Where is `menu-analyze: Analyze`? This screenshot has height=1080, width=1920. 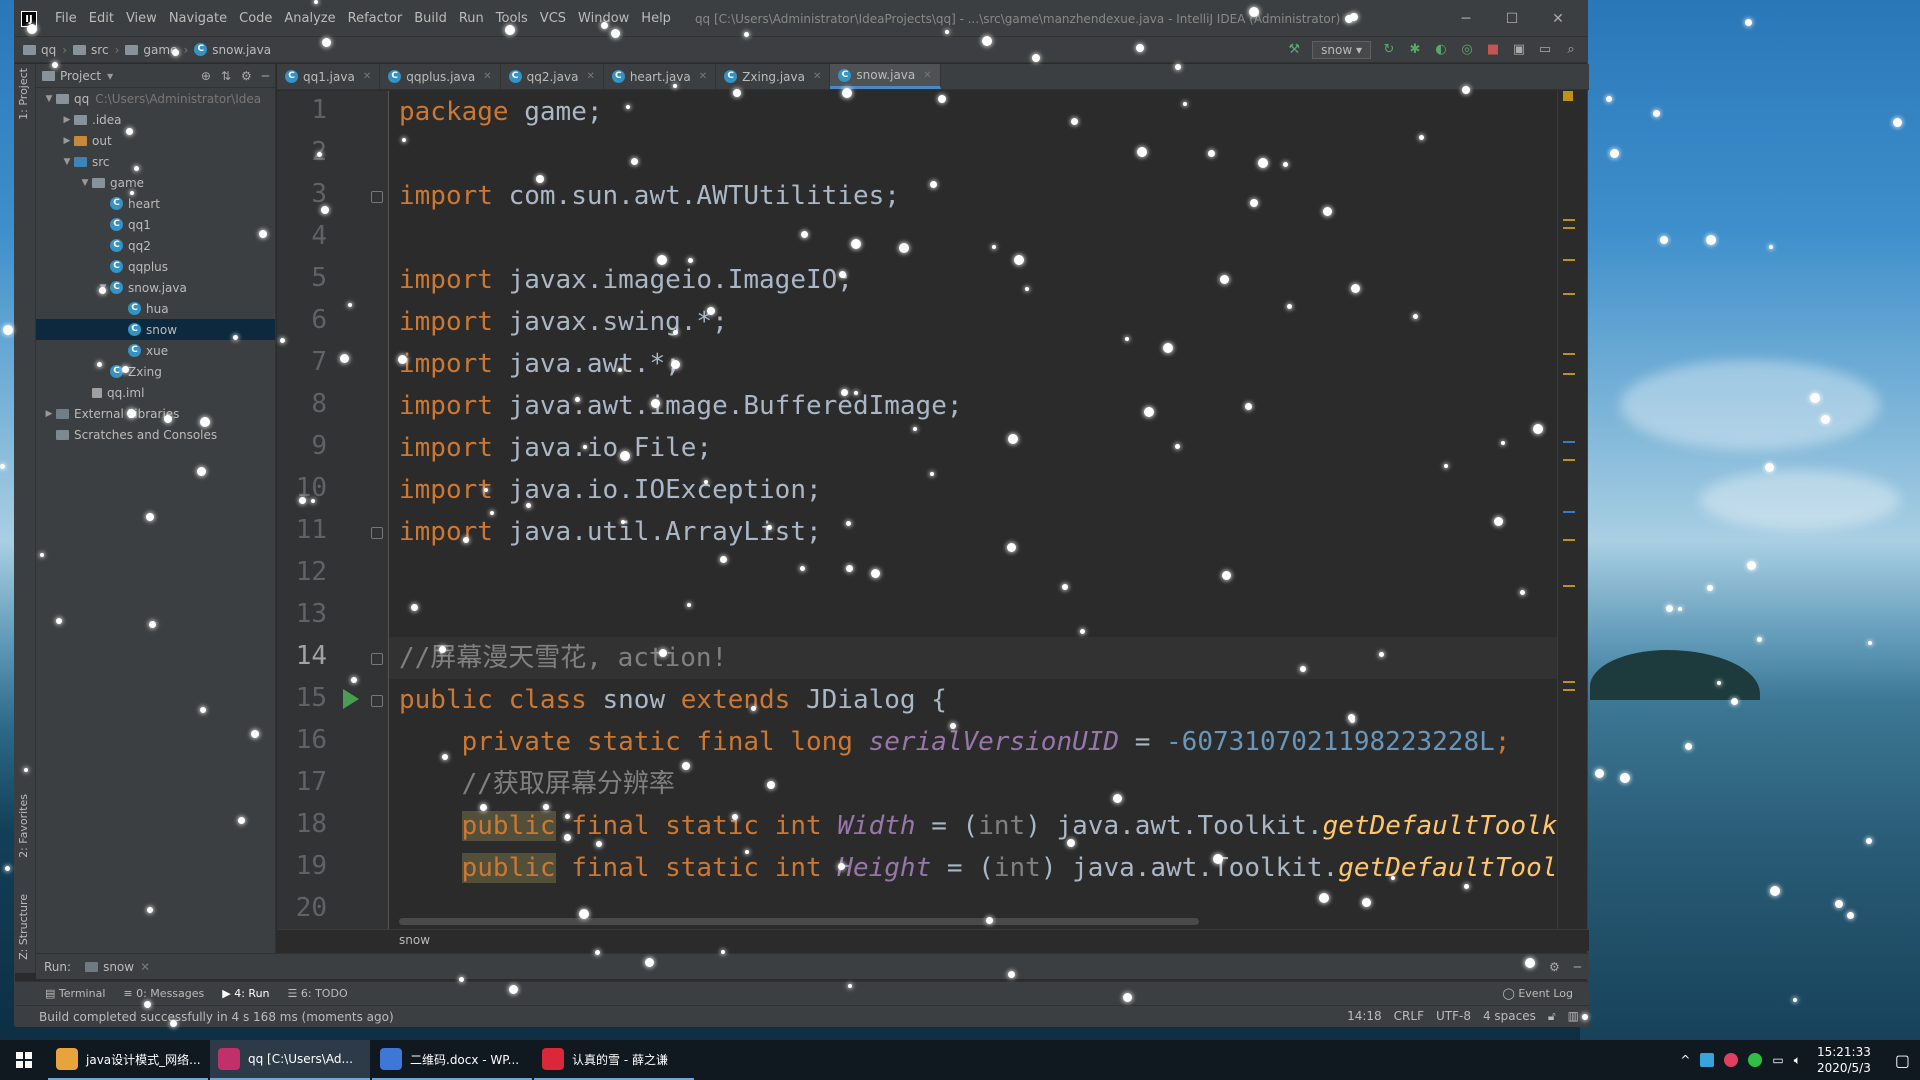 menu-analyze: Analyze is located at coordinates (309, 18).